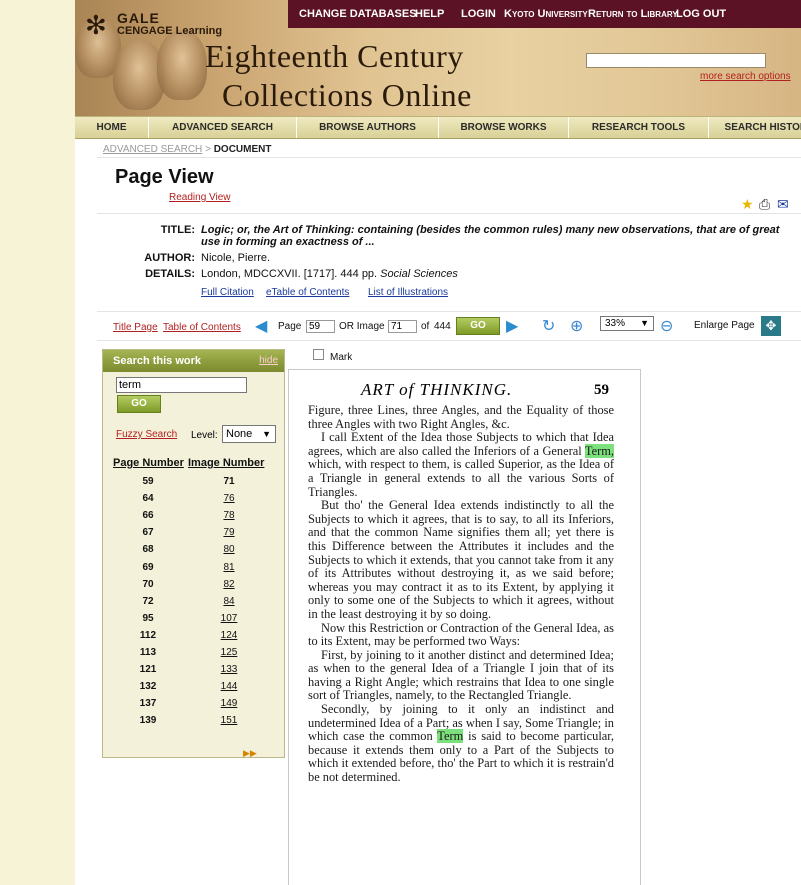 Image resolution: width=801 pixels, height=885 pixels. I want to click on result-row: 72 84, so click(193, 603).